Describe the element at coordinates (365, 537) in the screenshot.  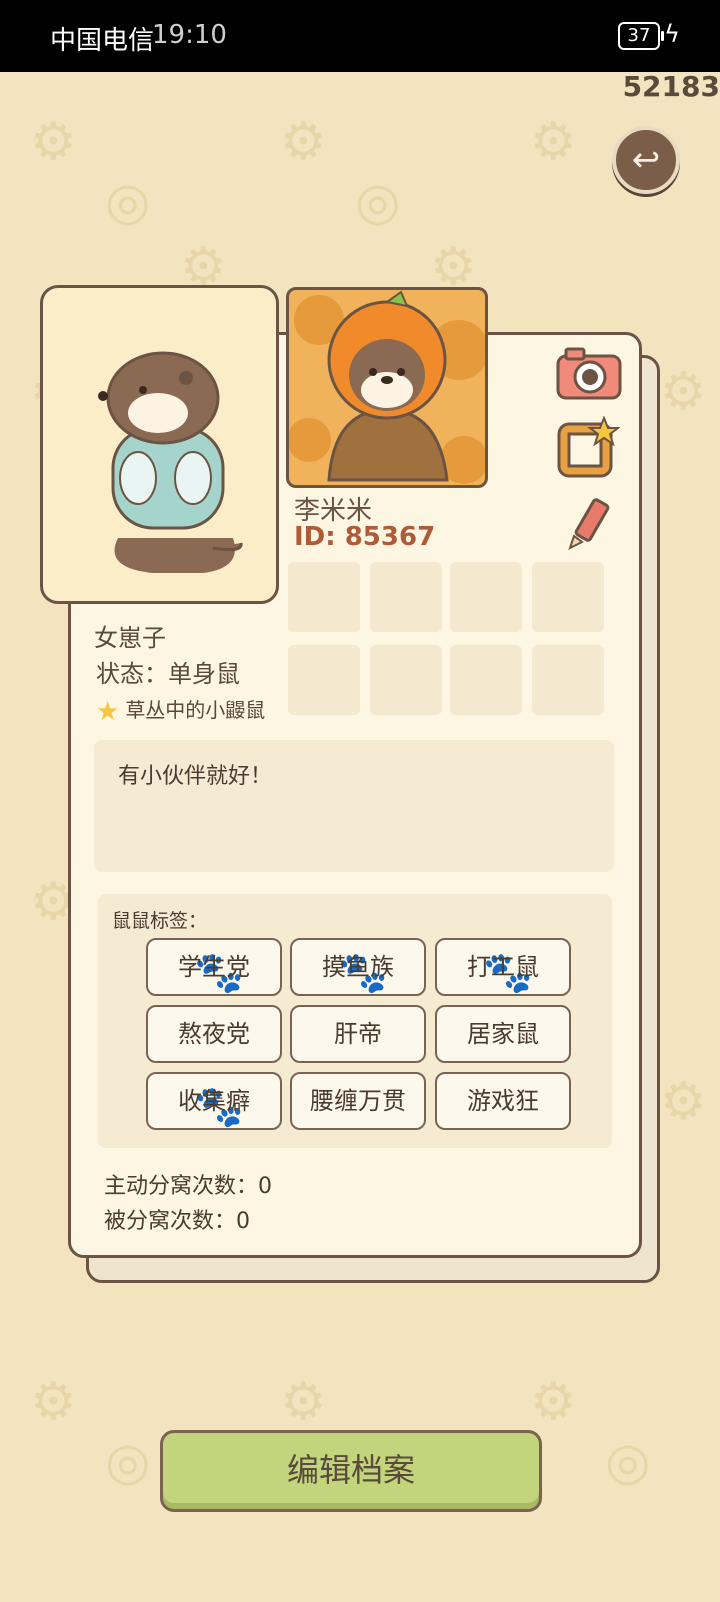
I see `profile-id: ID: 85367` at that location.